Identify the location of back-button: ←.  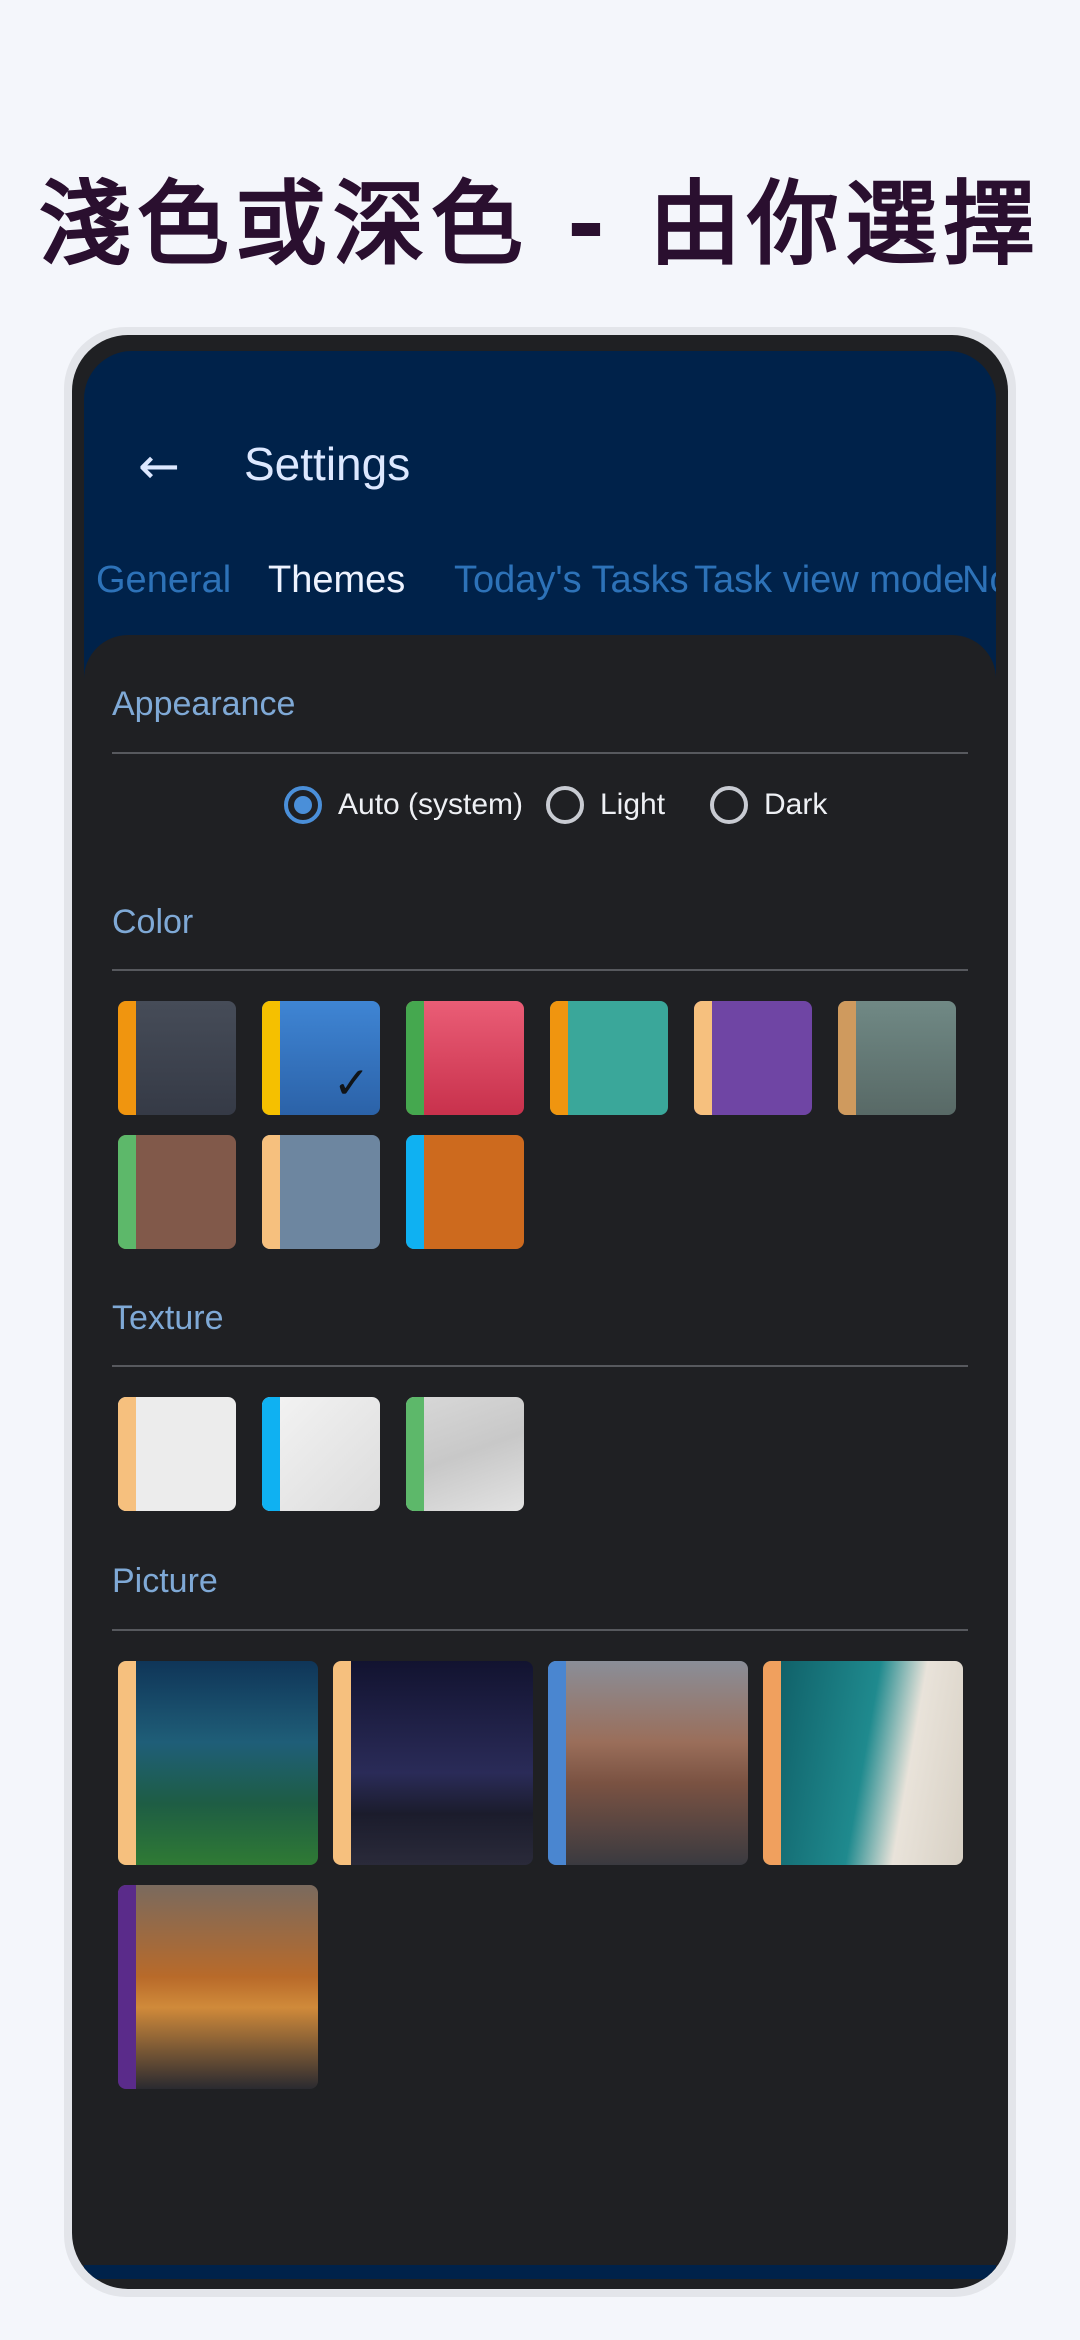
(159, 466).